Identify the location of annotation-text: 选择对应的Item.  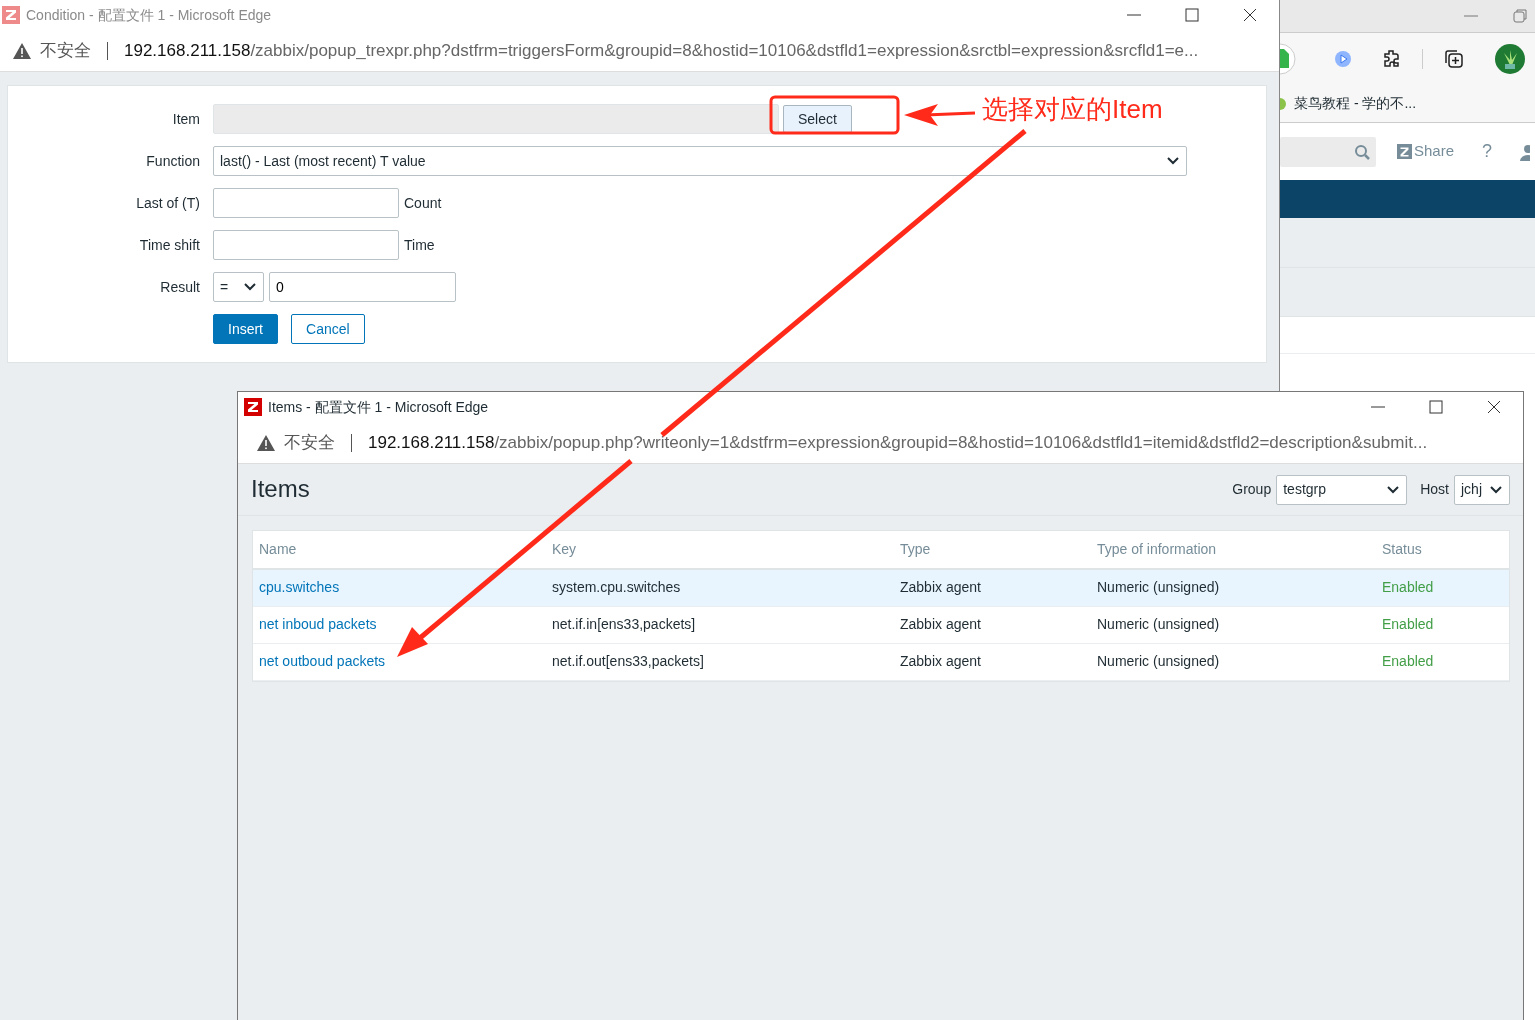
(1072, 109).